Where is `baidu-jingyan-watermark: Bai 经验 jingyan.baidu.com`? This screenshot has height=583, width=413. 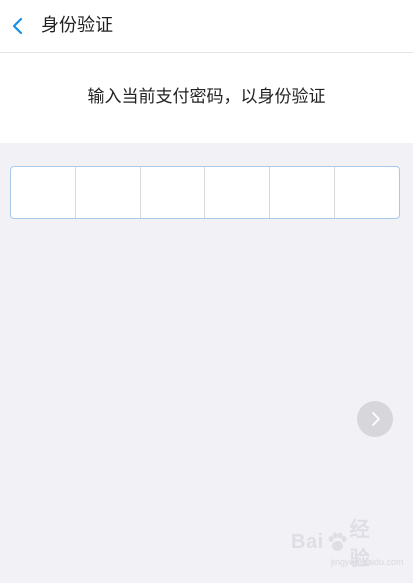
baidu-jingyan-watermark: Bai 经验 jingyan.baidu.com is located at coordinates (347, 547).